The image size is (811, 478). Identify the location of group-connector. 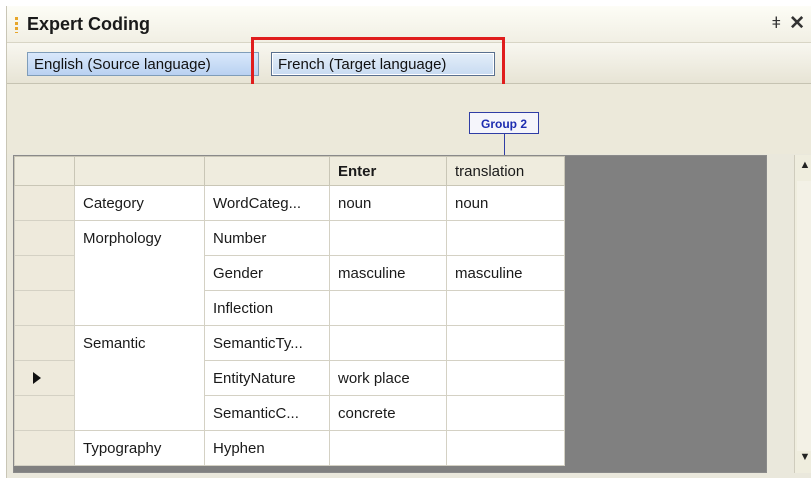
(504, 144).